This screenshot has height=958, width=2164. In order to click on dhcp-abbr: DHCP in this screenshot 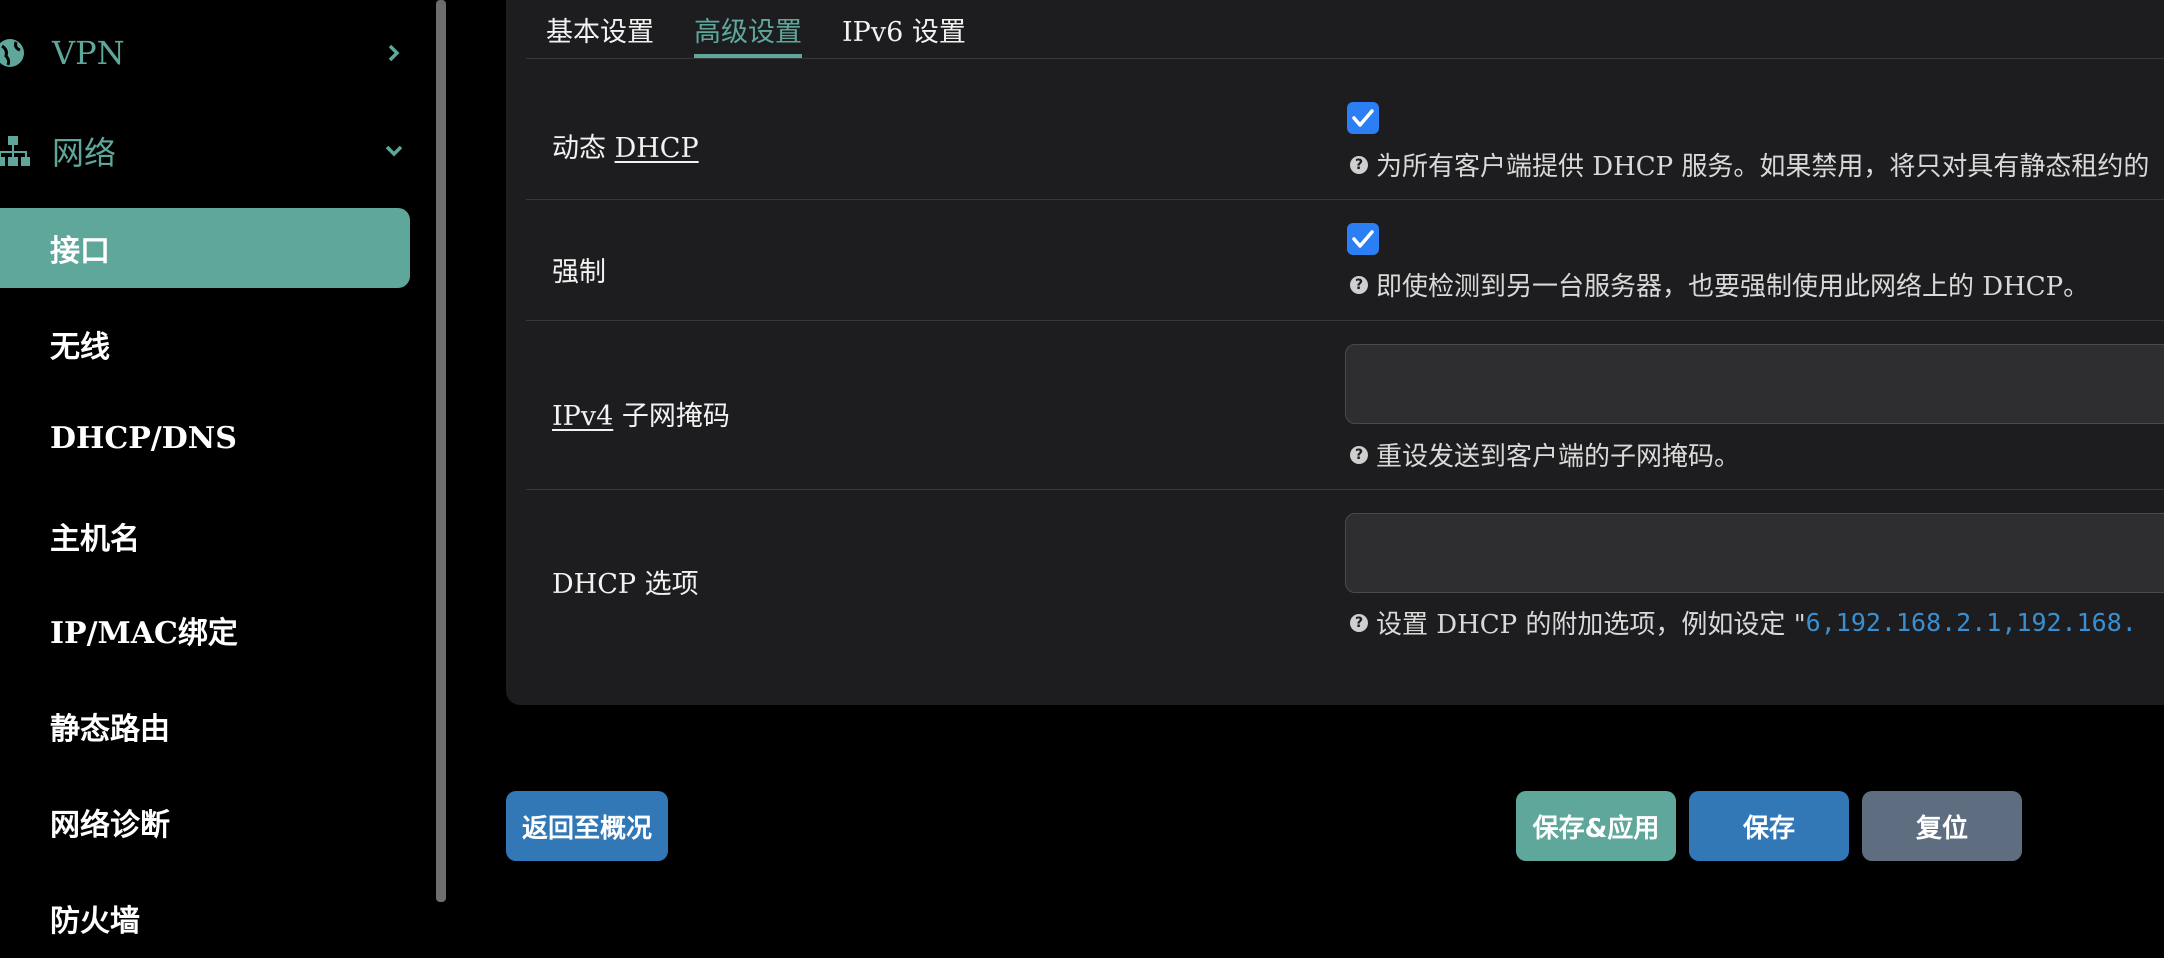, I will do `click(656, 148)`.